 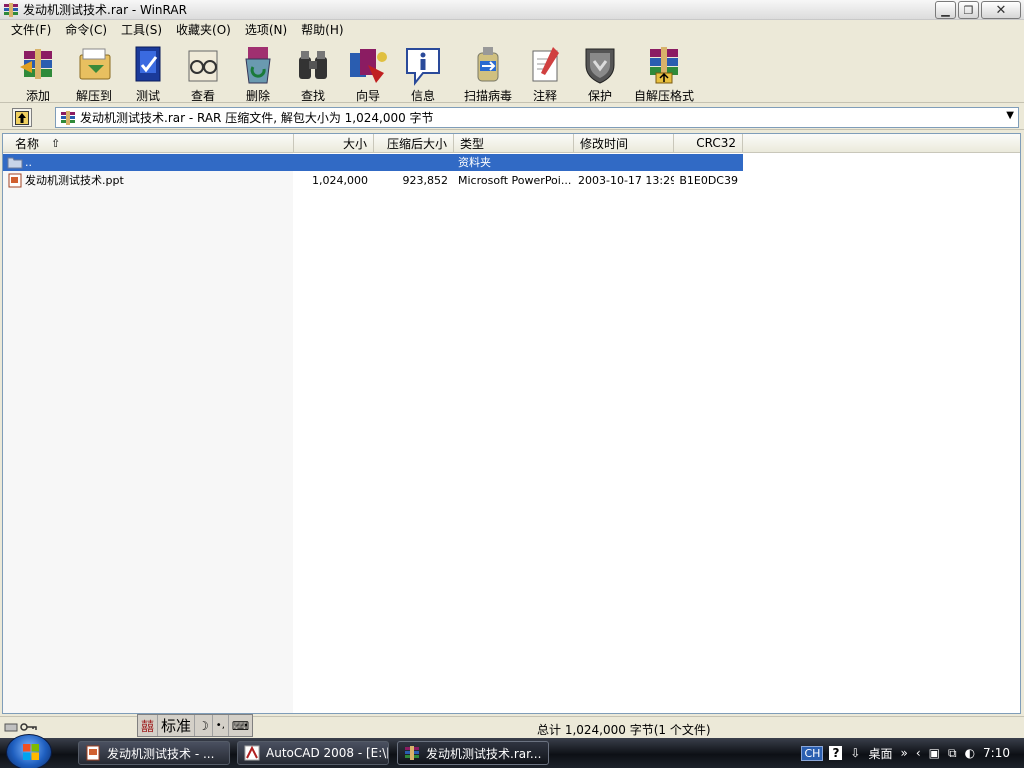 I want to click on virus-scan-icon, so click(x=488, y=64).